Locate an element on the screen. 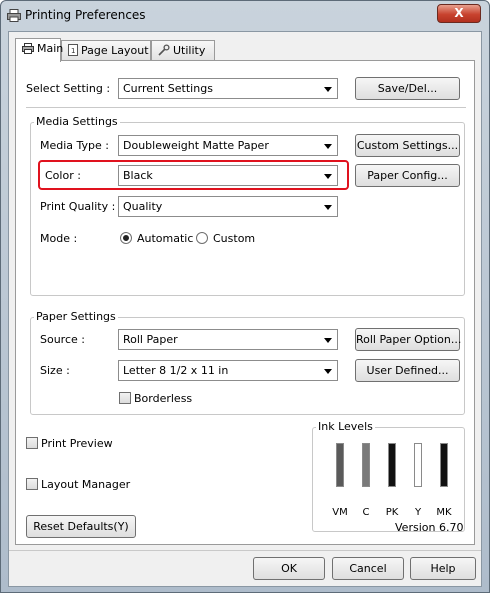 This screenshot has height=593, width=490. tab-page-layout: 1 Page Layout is located at coordinates (106, 50).